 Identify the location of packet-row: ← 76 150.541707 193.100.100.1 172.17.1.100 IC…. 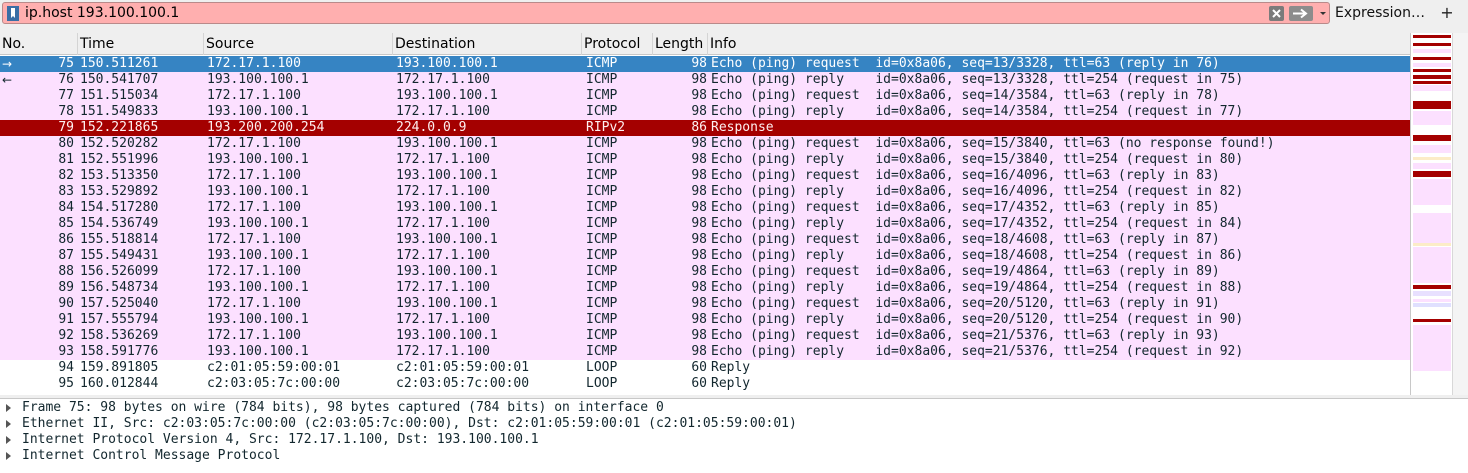
(705, 80).